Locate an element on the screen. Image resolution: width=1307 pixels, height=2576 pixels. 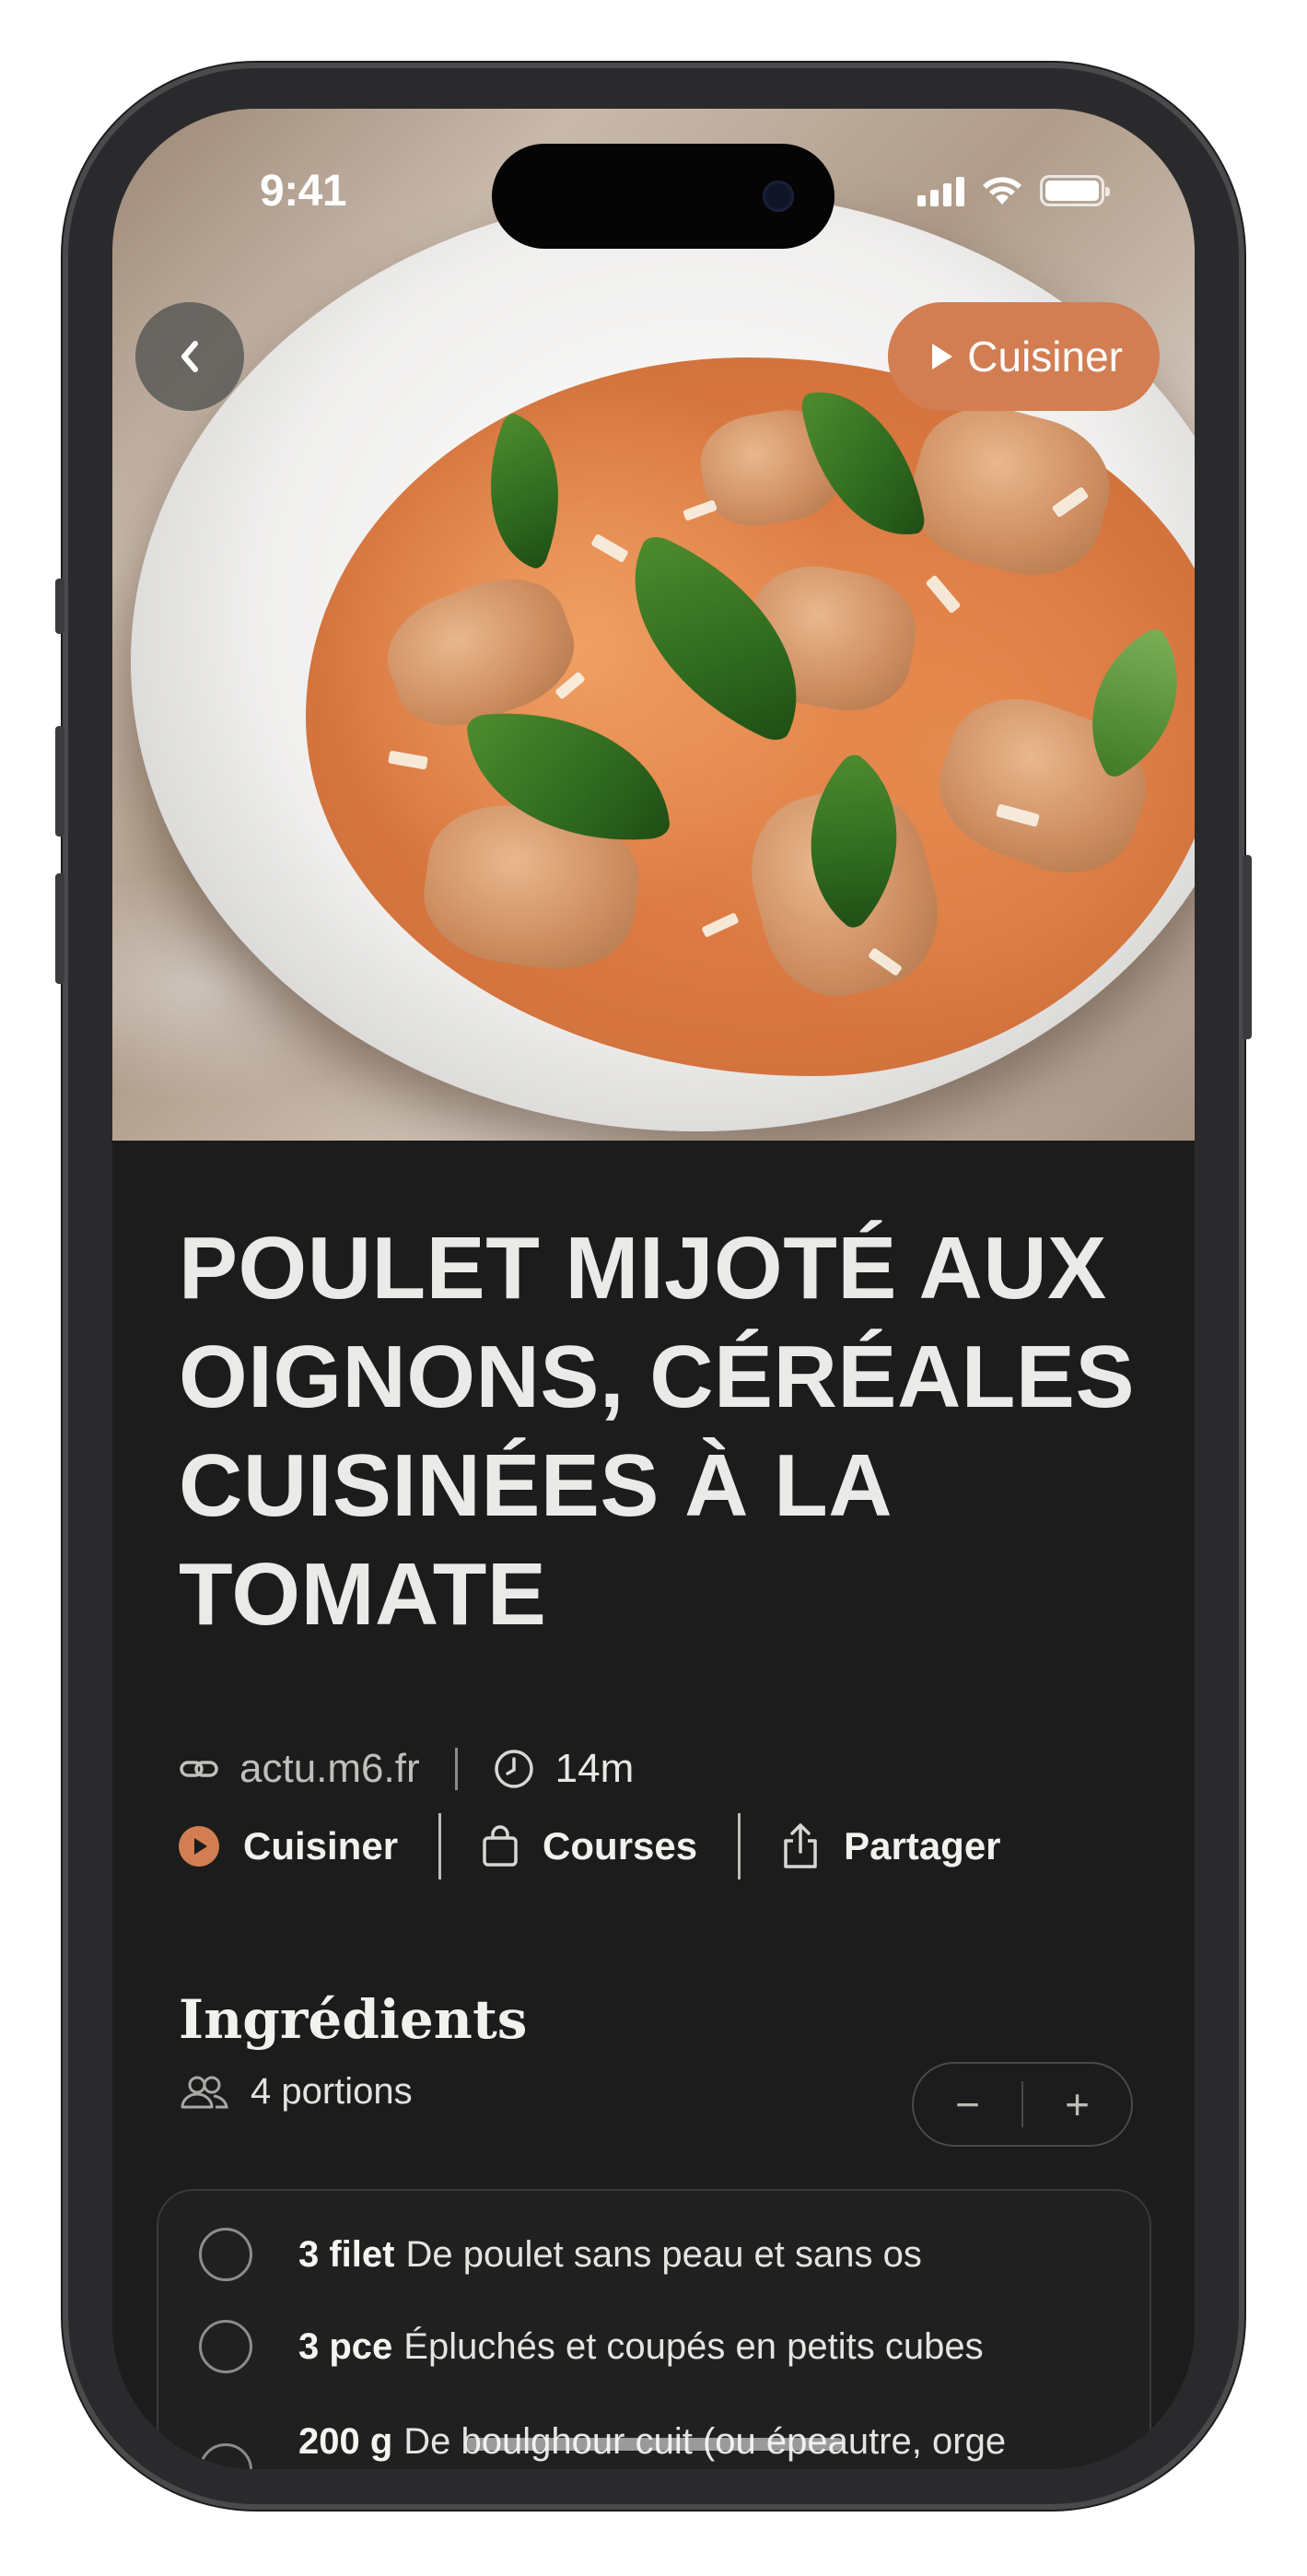
cook-action-button: Cuisiner is located at coordinates (289, 1846).